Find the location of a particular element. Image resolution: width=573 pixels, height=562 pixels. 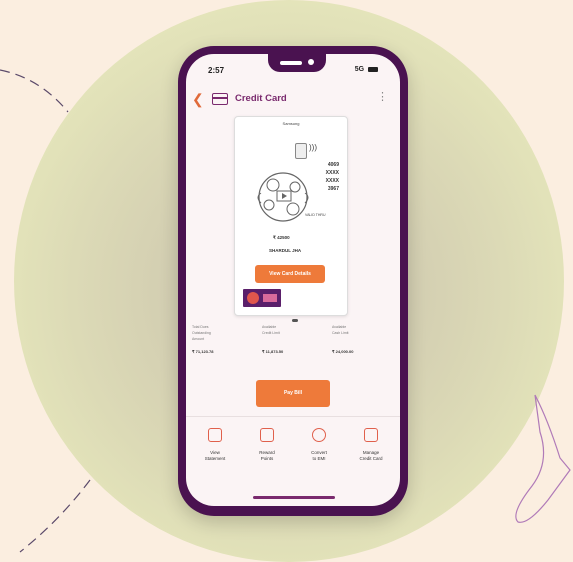

home-indicator is located at coordinates (294, 497).